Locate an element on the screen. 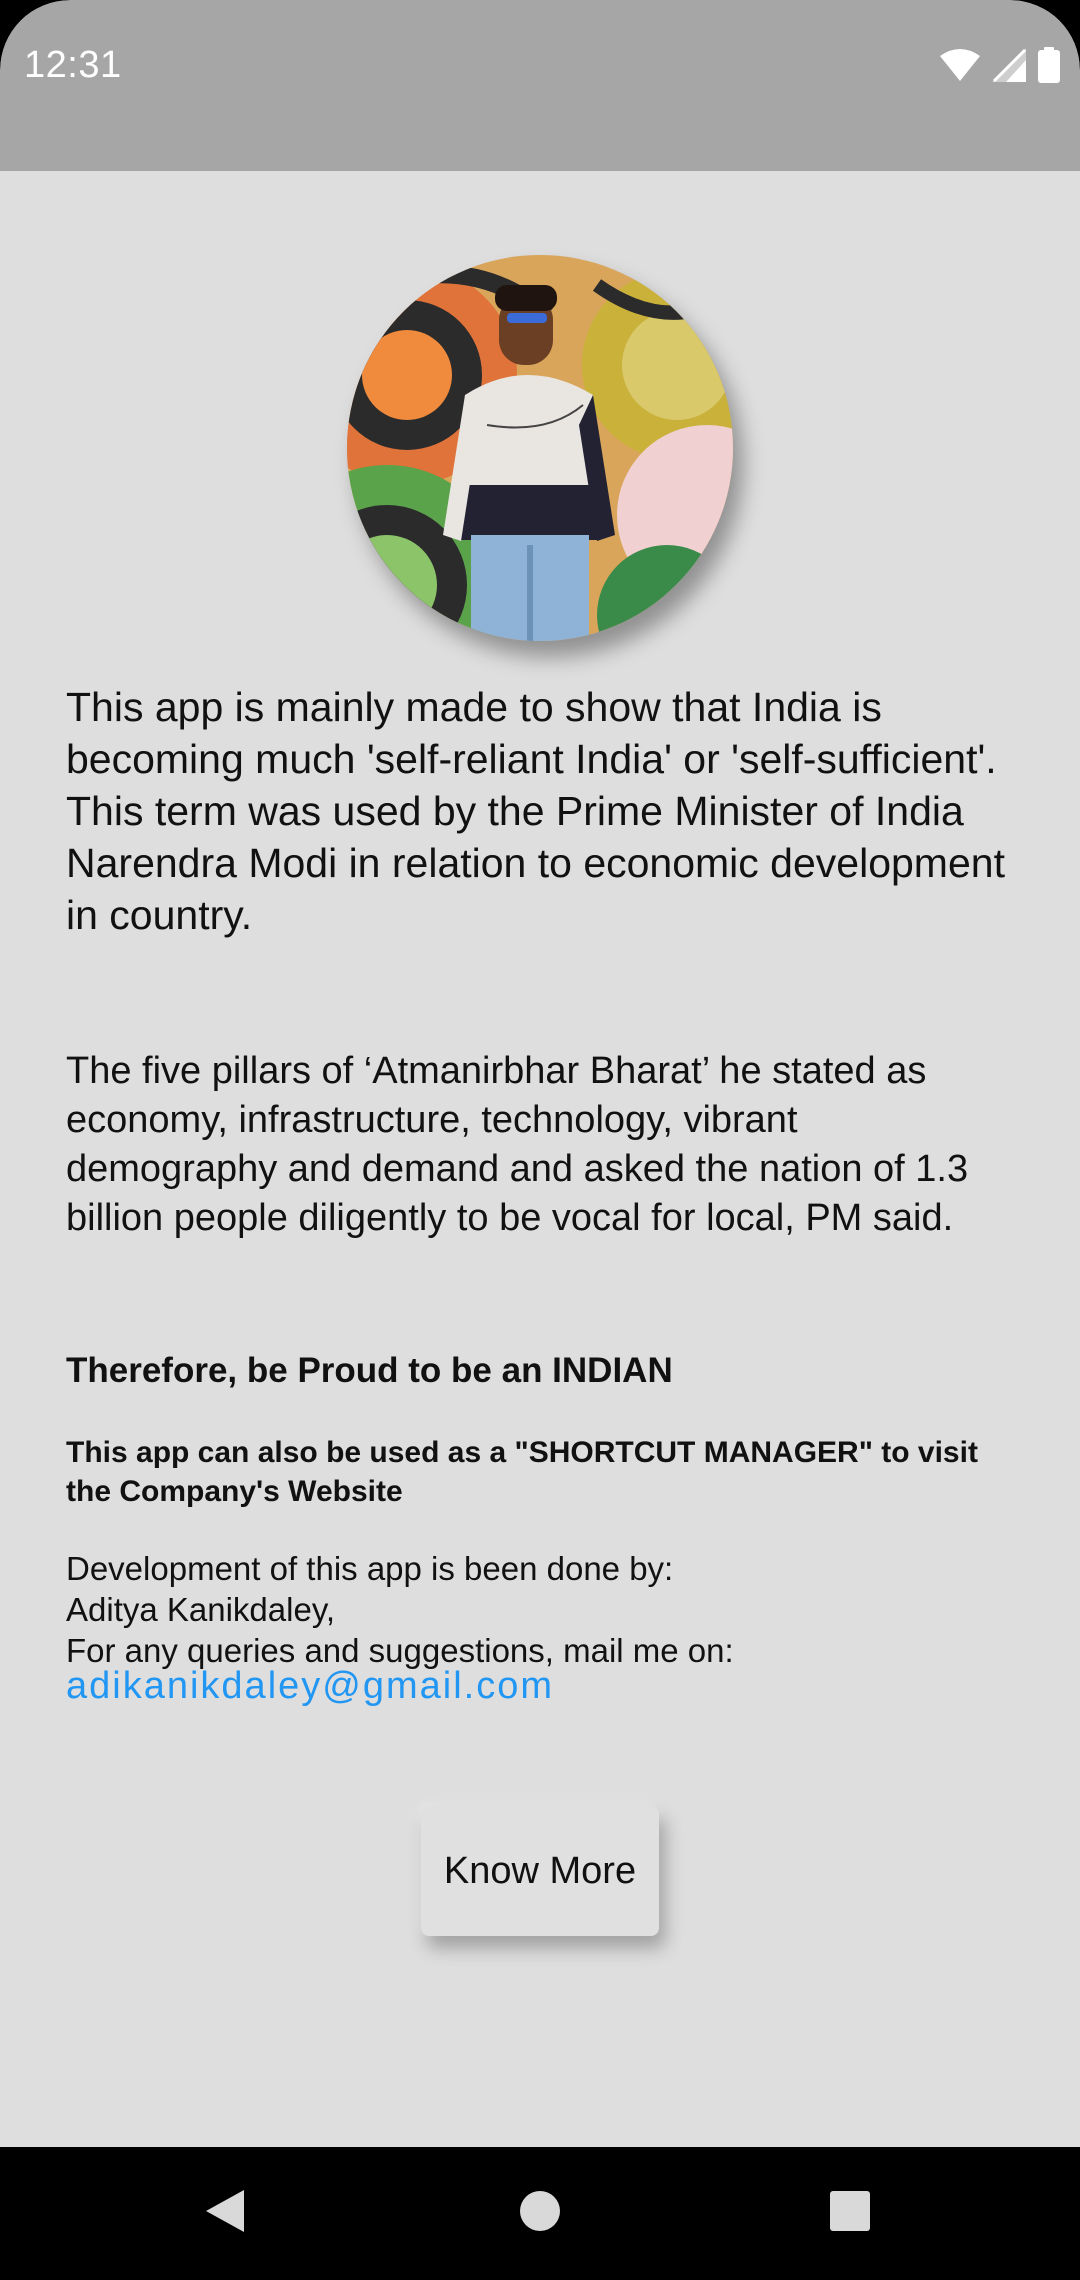  developer-name: Aditya Kanikdaley, is located at coordinates (201, 1609).